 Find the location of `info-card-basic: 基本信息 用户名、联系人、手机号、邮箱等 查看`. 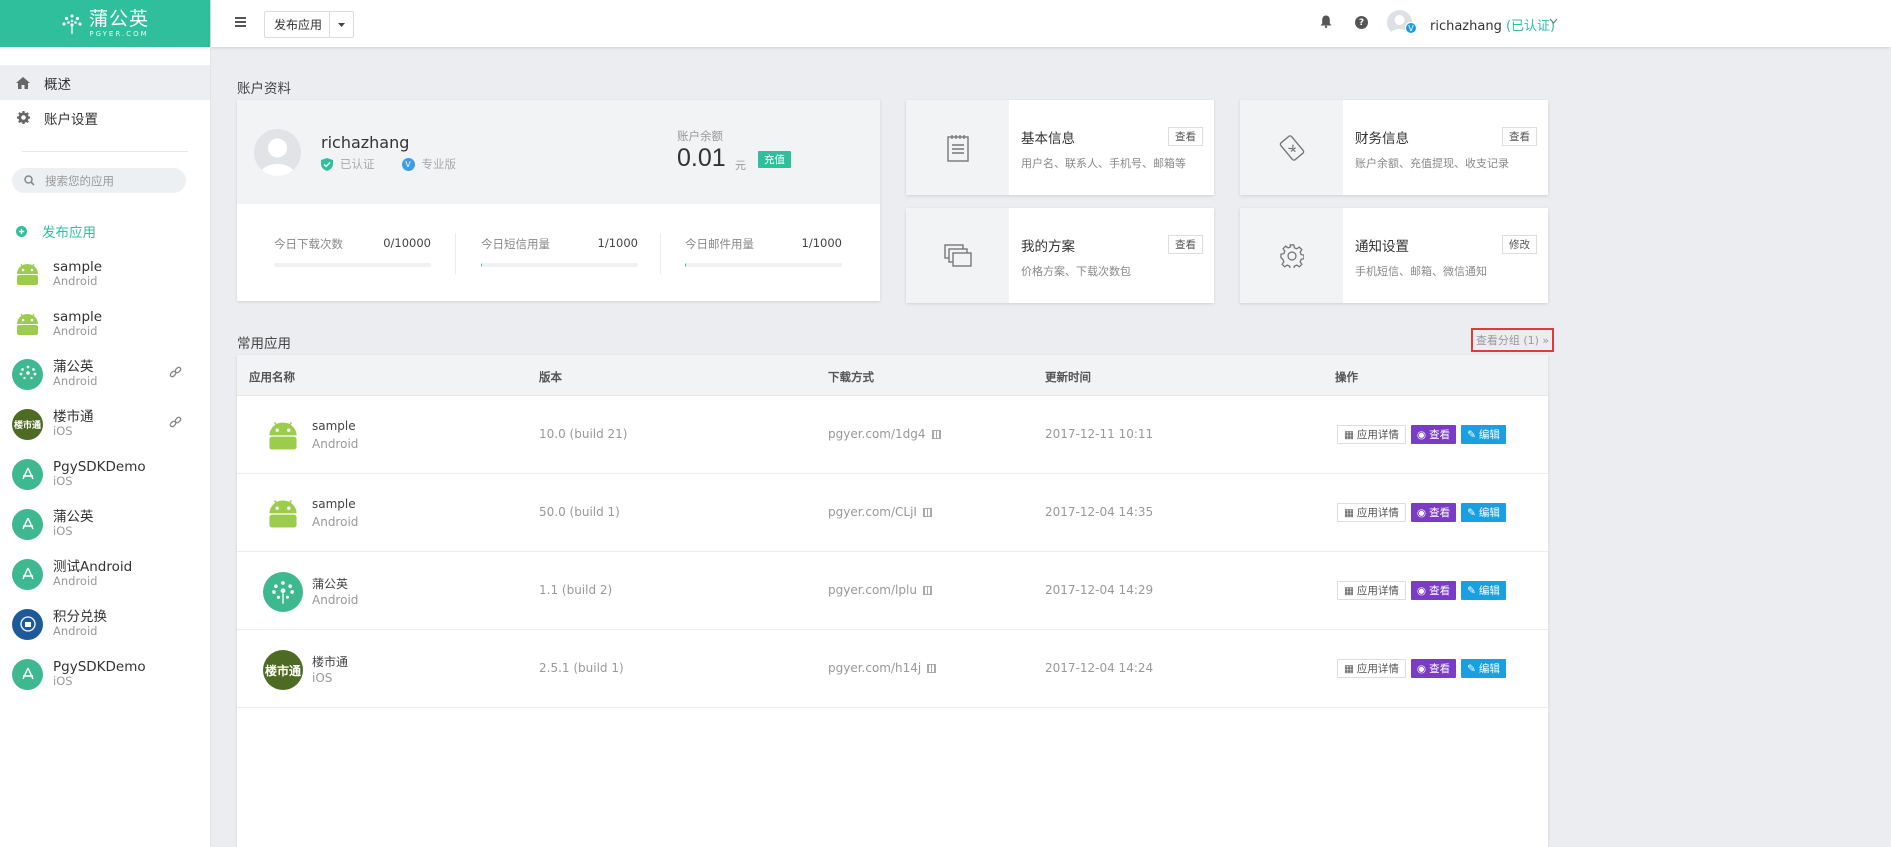

info-card-basic: 基本信息 用户名、联系人、手机号、邮箱等 查看 is located at coordinates (1060, 147).